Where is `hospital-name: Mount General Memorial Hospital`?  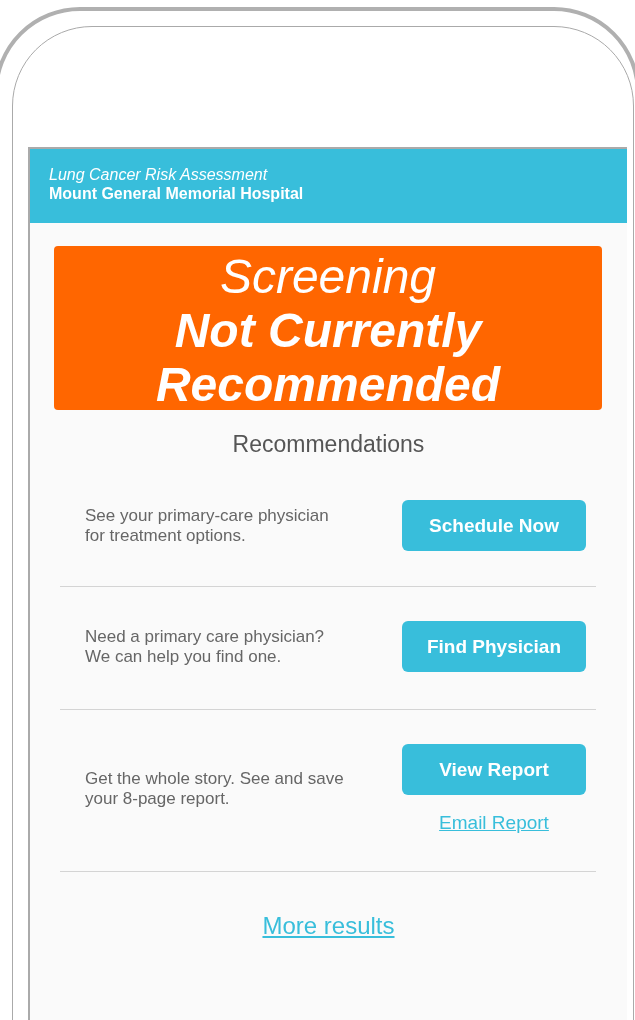 hospital-name: Mount General Memorial Hospital is located at coordinates (177, 194).